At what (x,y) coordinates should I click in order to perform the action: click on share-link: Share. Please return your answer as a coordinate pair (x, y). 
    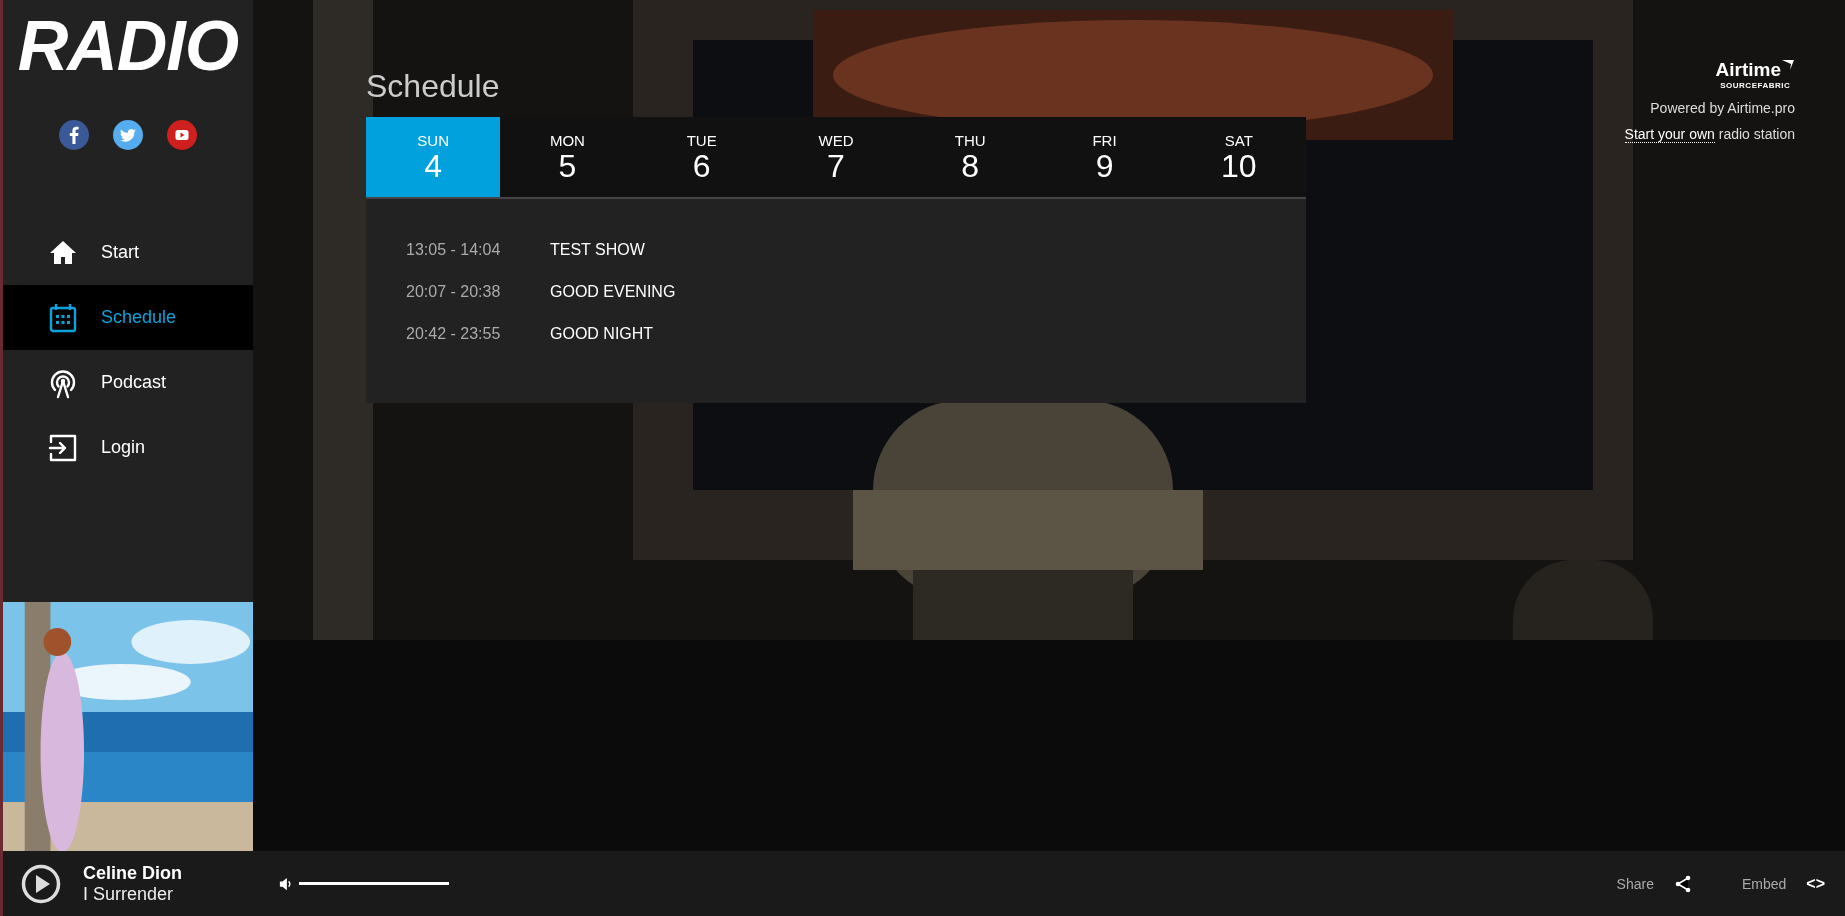
    Looking at the image, I should click on (1635, 883).